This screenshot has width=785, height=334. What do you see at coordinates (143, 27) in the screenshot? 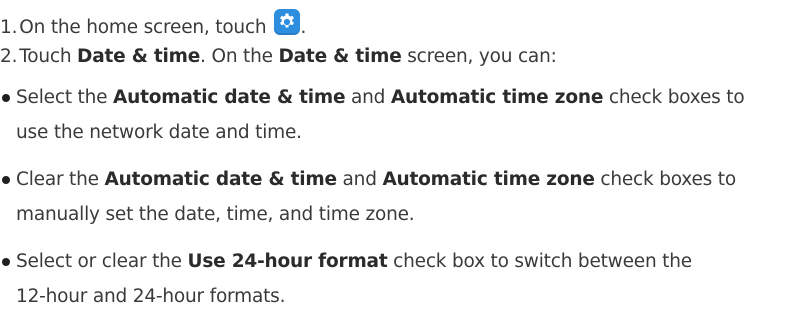
I see `step-1-text: On the home screen, touch` at bounding box center [143, 27].